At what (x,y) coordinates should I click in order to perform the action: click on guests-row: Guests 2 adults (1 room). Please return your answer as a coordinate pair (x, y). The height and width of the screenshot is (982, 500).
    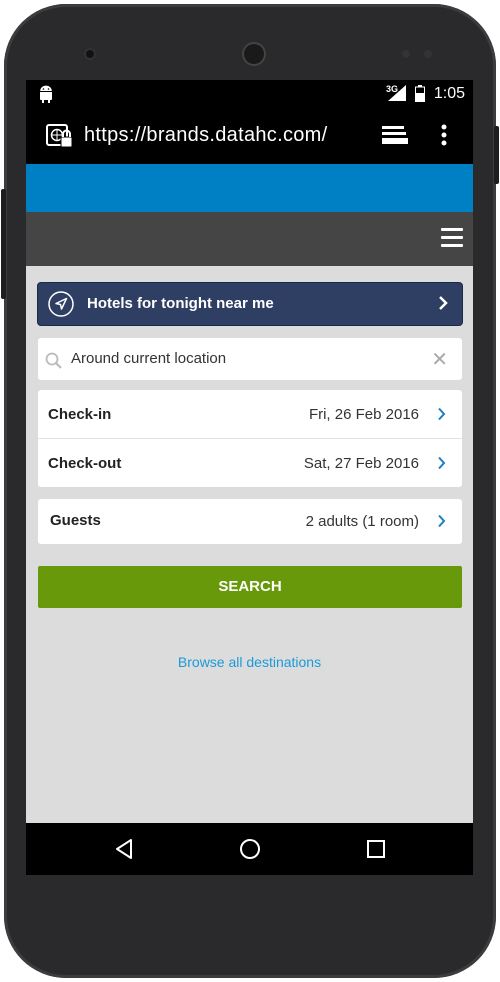
    Looking at the image, I should click on (250, 521).